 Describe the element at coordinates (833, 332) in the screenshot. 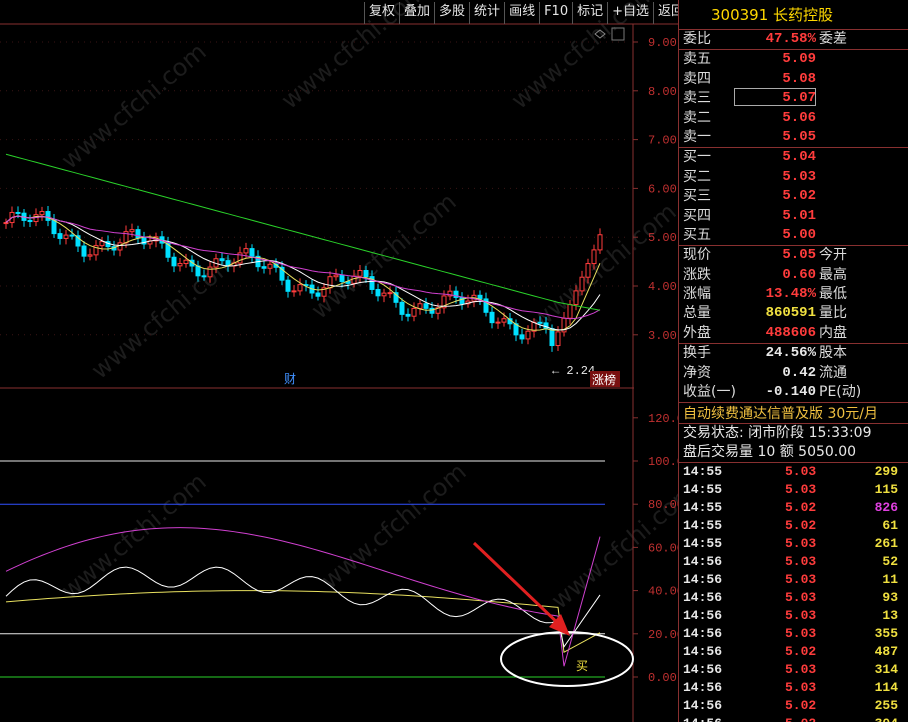

I see `quote-right-label: 内盘` at that location.